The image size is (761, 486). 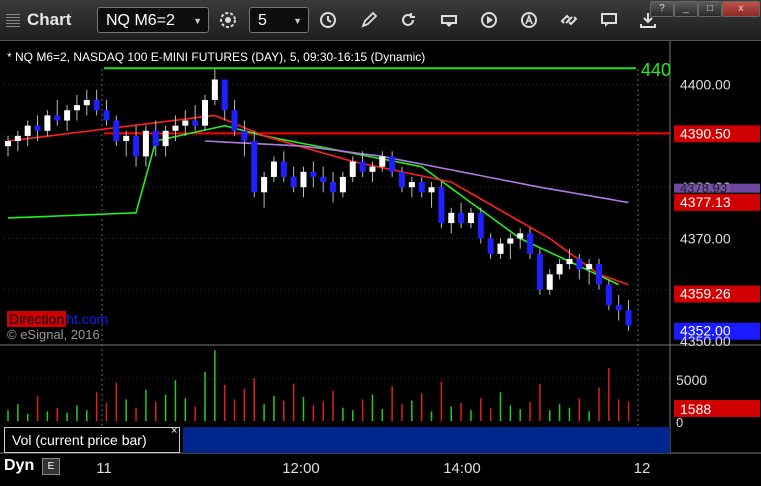 I want to click on minimize-button: _, so click(x=686, y=9).